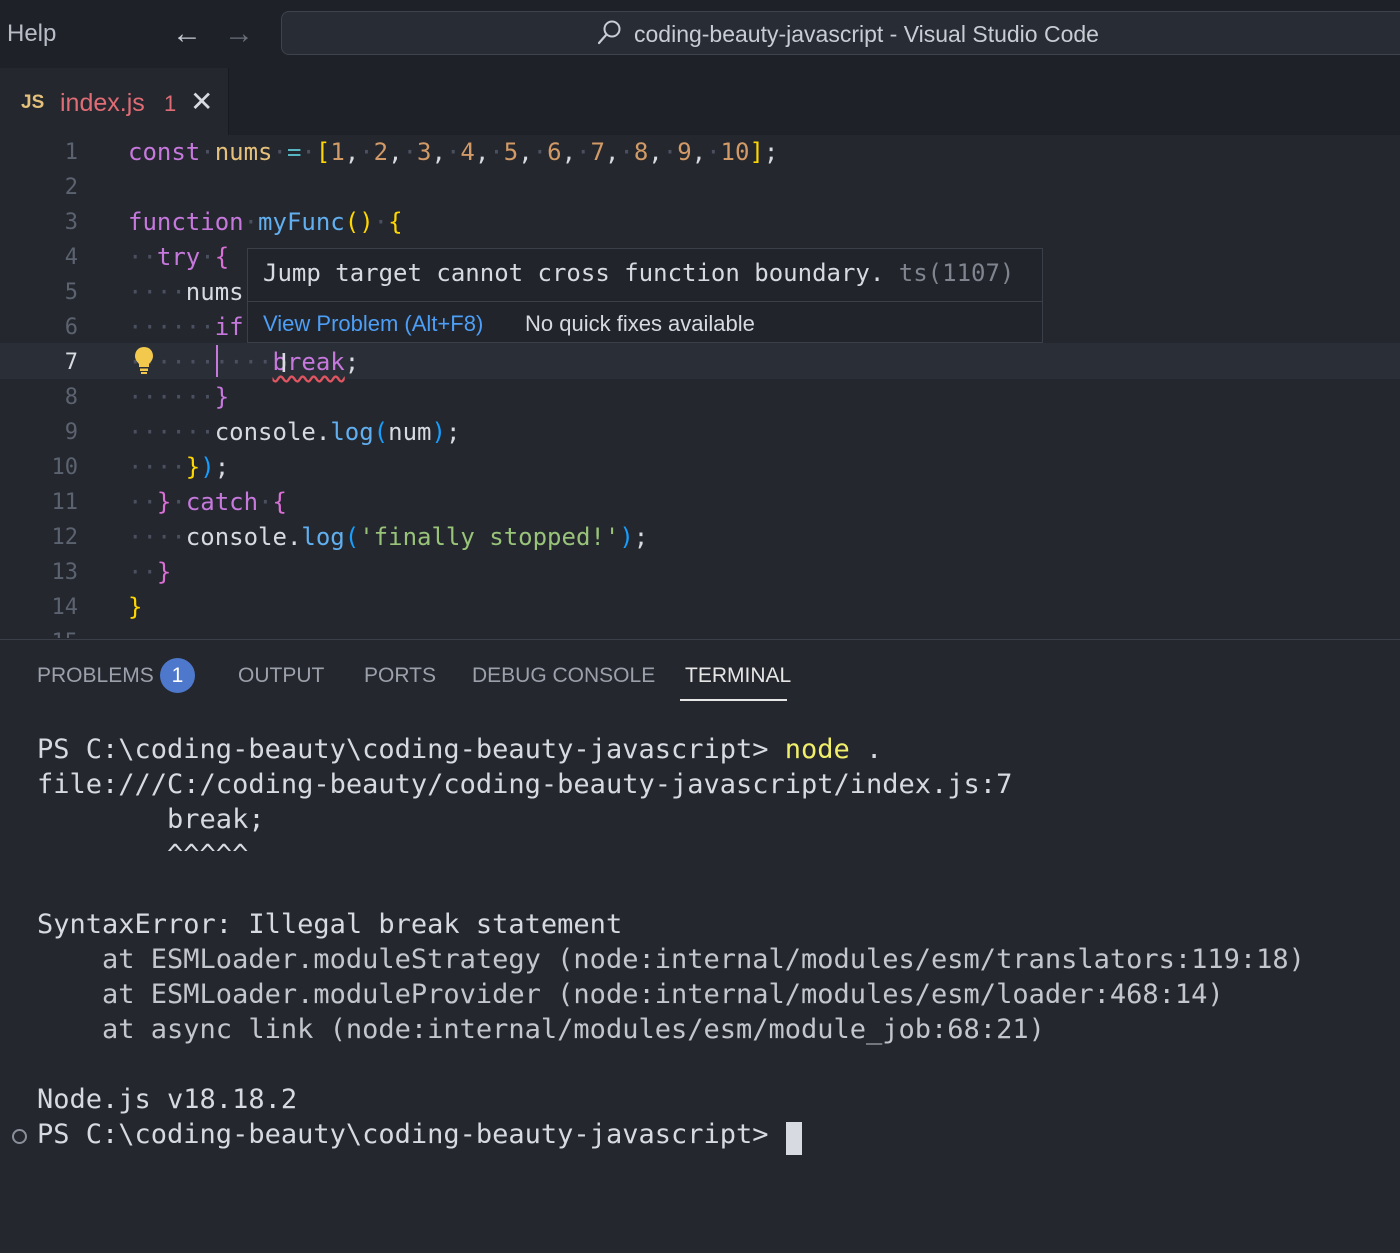  What do you see at coordinates (281, 676) in the screenshot?
I see `panel-tab-output: OUTPUT` at bounding box center [281, 676].